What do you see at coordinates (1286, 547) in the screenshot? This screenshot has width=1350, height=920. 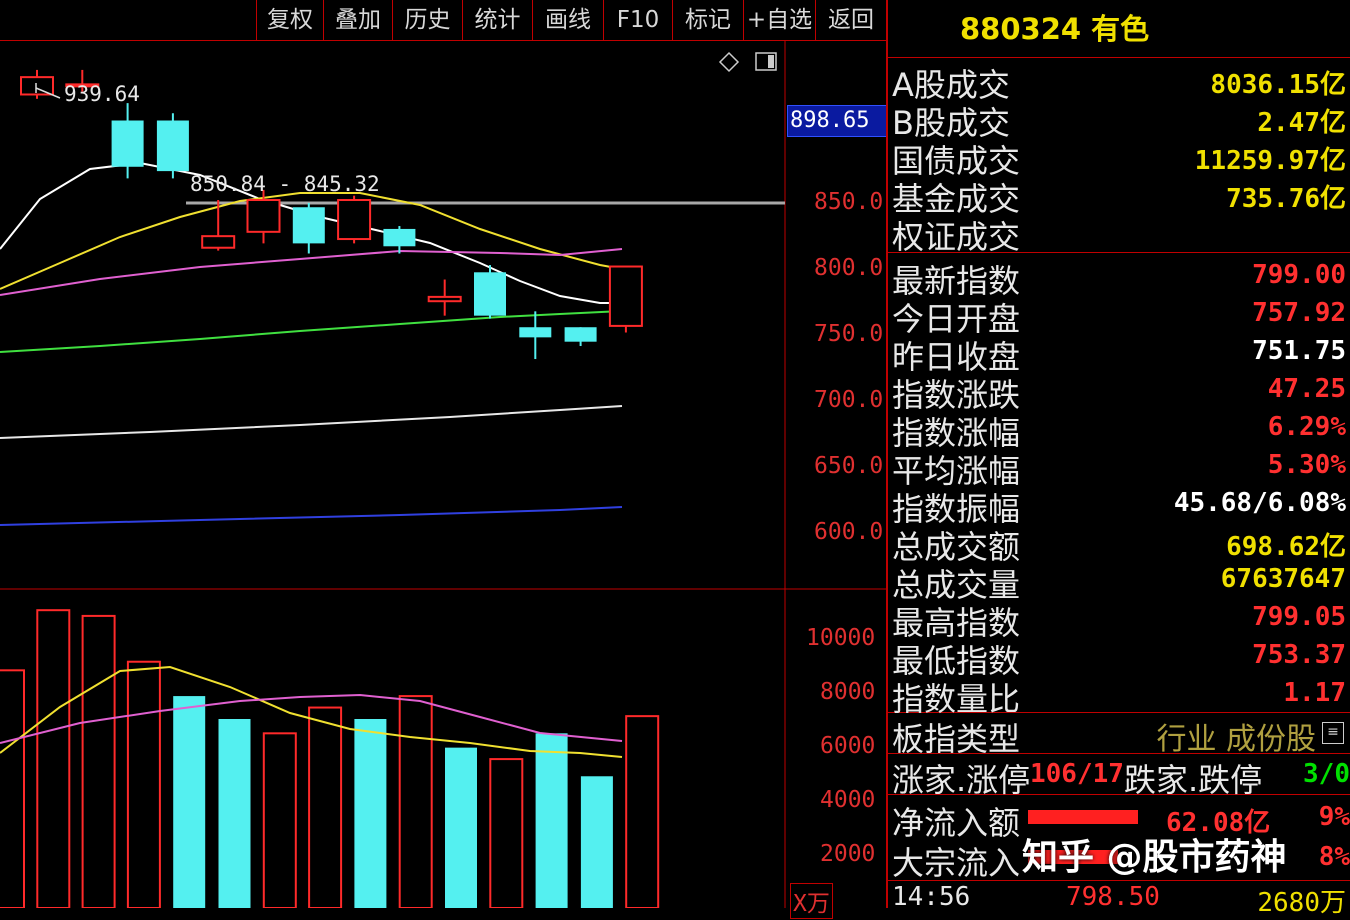 I see `quote-row-value: 698.62亿` at bounding box center [1286, 547].